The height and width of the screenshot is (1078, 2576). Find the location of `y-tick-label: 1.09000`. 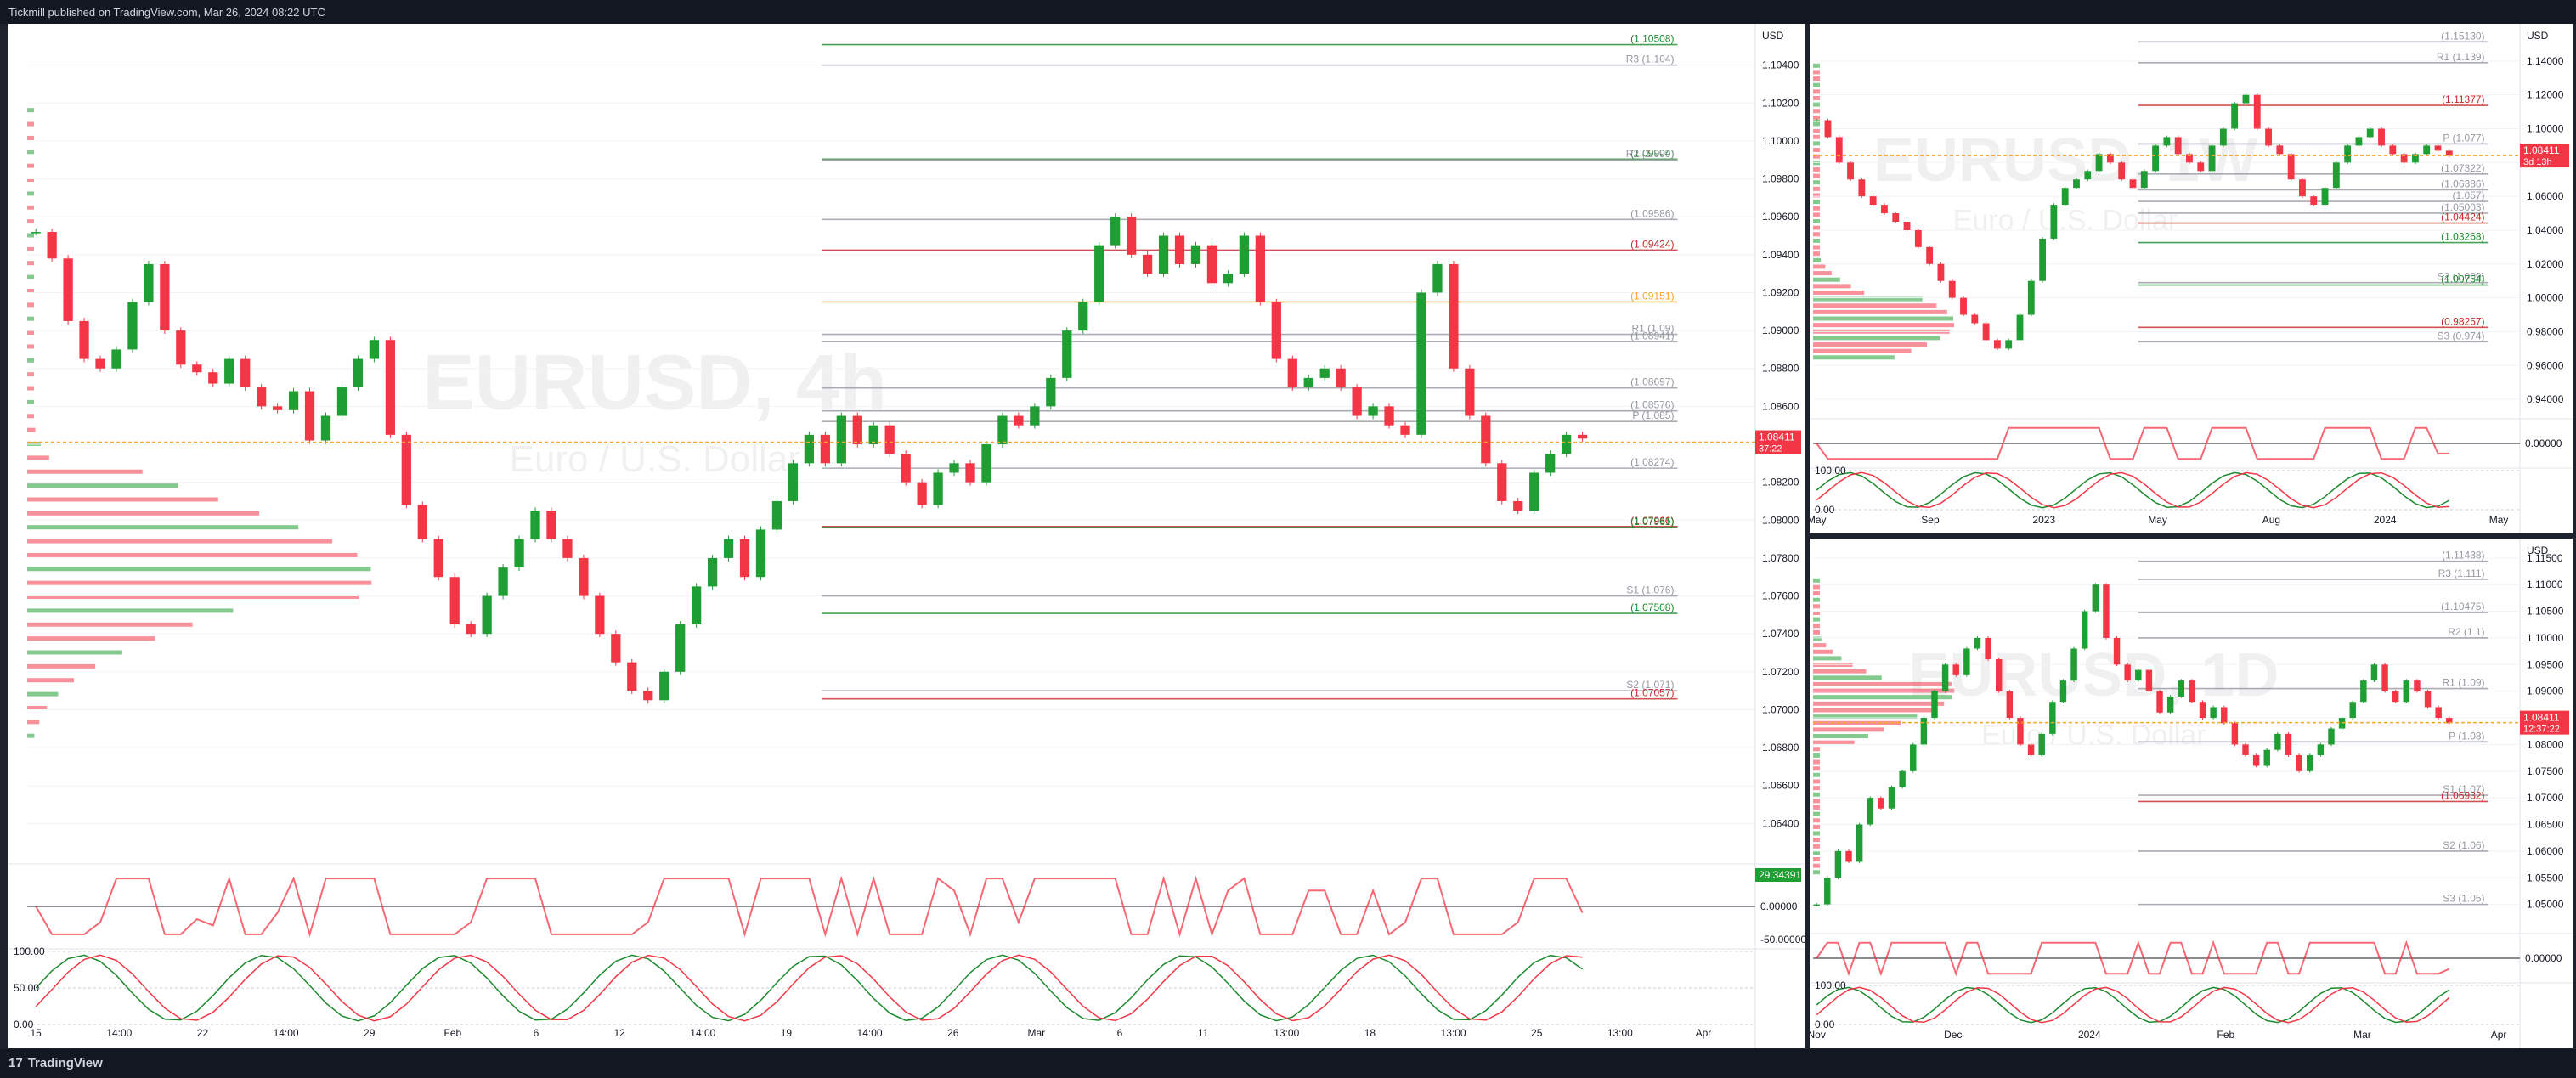

y-tick-label: 1.09000 is located at coordinates (1781, 330).